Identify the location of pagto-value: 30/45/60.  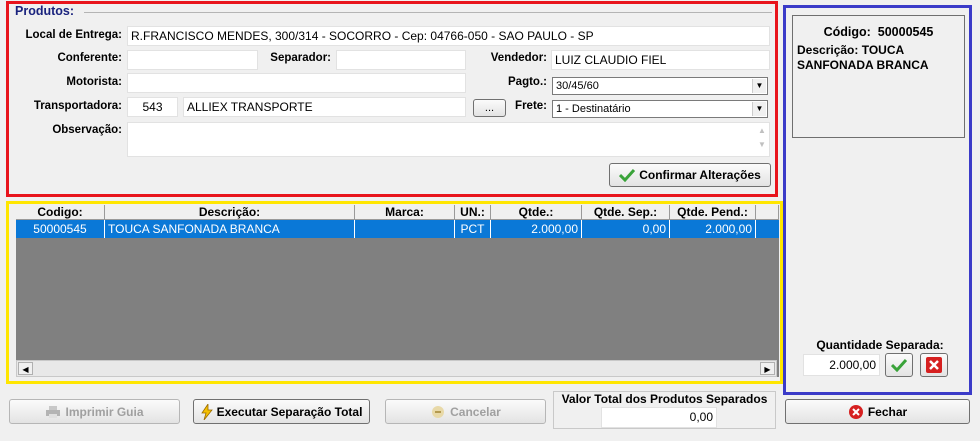
(577, 86).